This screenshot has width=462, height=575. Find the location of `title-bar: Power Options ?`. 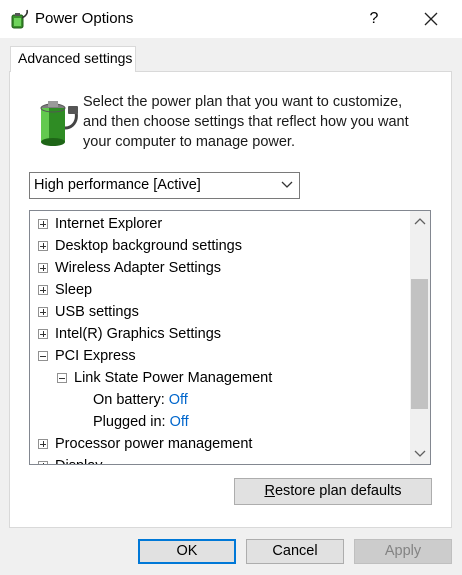

title-bar: Power Options ? is located at coordinates (231, 19).